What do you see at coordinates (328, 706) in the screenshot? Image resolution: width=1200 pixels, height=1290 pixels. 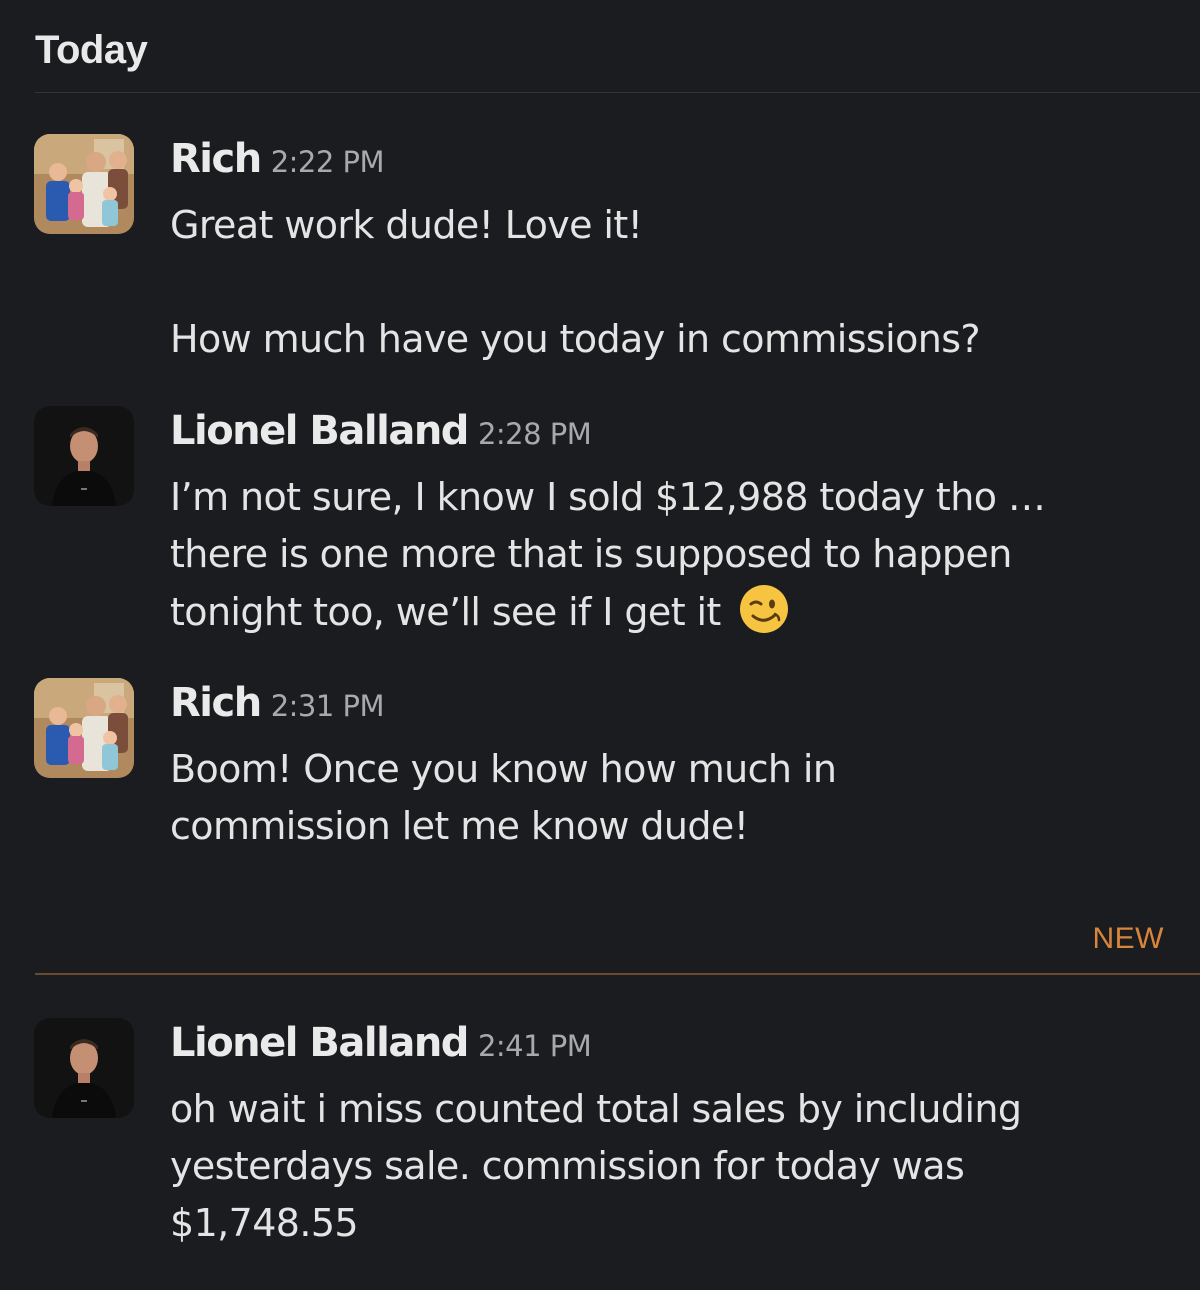 I see `timestamp: 2:31 PM` at bounding box center [328, 706].